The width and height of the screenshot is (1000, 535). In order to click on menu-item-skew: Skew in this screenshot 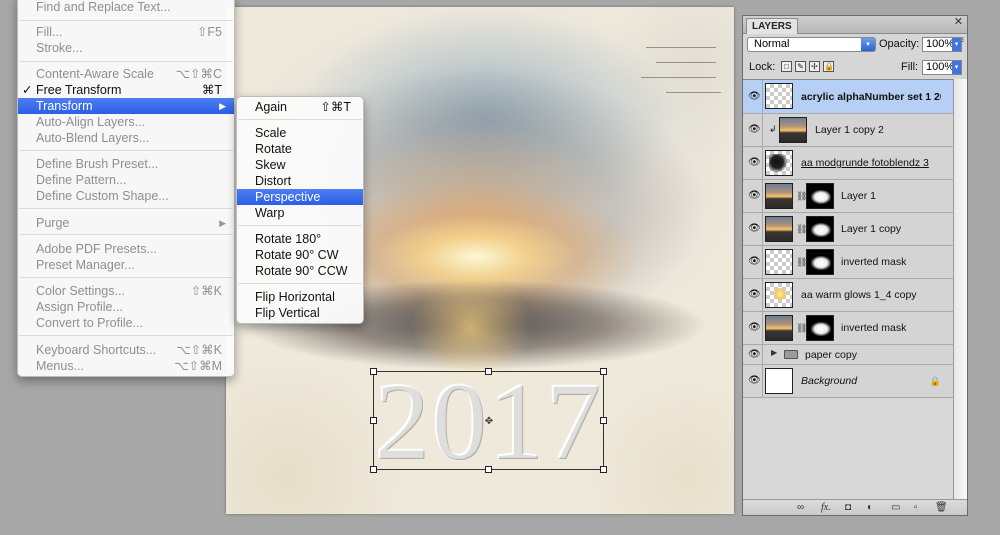, I will do `click(300, 165)`.